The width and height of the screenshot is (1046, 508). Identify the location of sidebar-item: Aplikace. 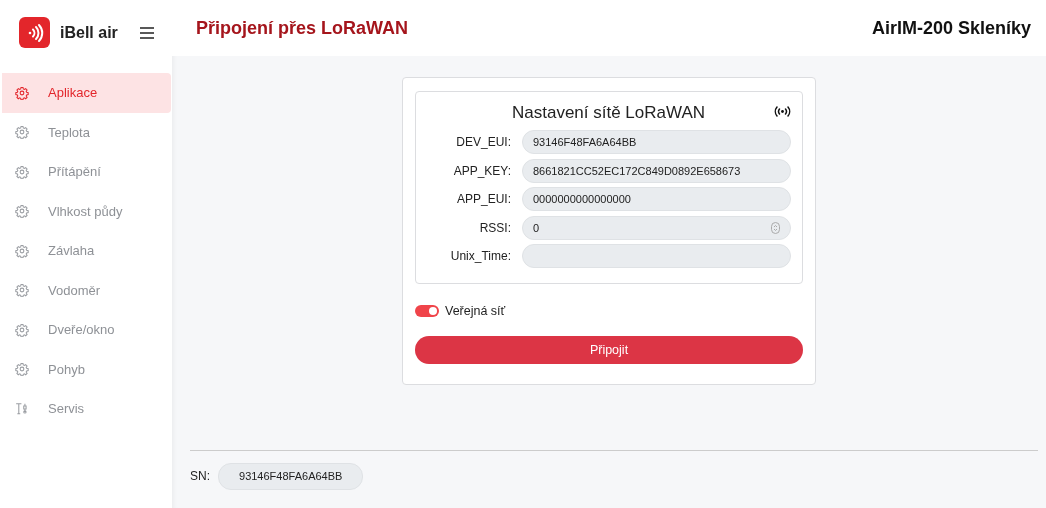
(86, 93).